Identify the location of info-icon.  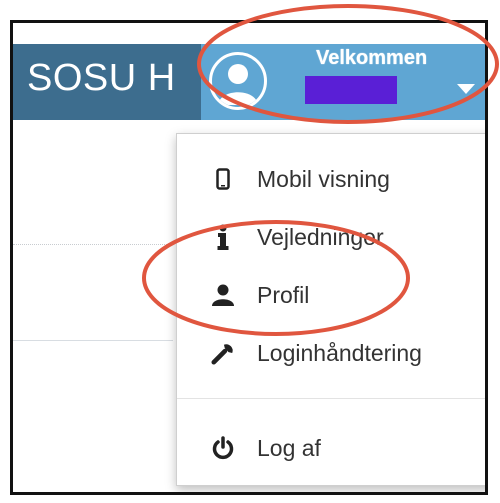
(223, 237).